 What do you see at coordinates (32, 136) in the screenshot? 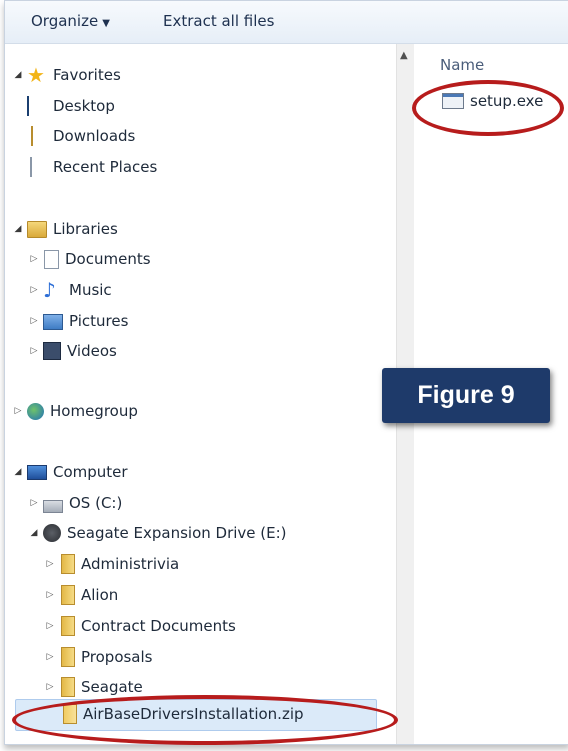
I see `downloads-folder-icon` at bounding box center [32, 136].